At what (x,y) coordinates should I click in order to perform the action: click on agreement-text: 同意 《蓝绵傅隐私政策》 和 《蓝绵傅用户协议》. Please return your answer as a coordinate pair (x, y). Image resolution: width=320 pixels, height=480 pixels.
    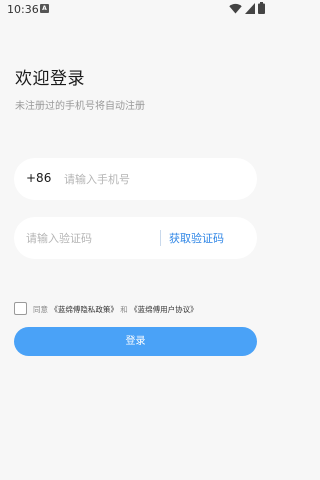
    Looking at the image, I should click on (115, 309).